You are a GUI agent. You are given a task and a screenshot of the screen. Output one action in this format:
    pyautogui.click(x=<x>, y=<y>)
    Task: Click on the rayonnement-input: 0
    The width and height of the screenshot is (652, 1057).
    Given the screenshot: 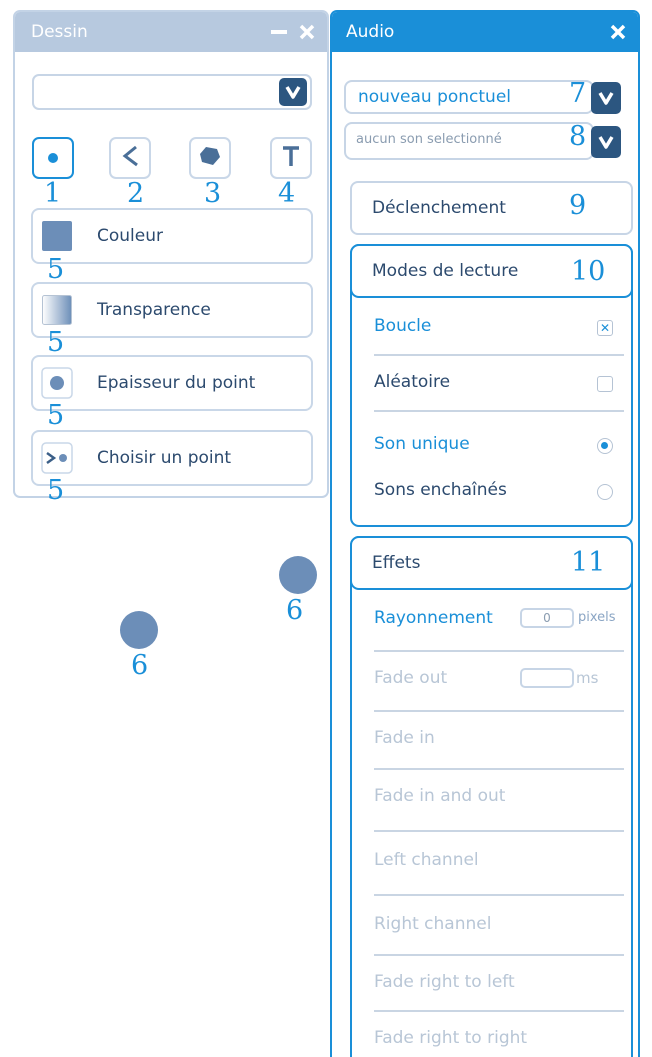 What is the action you would take?
    pyautogui.click(x=547, y=618)
    